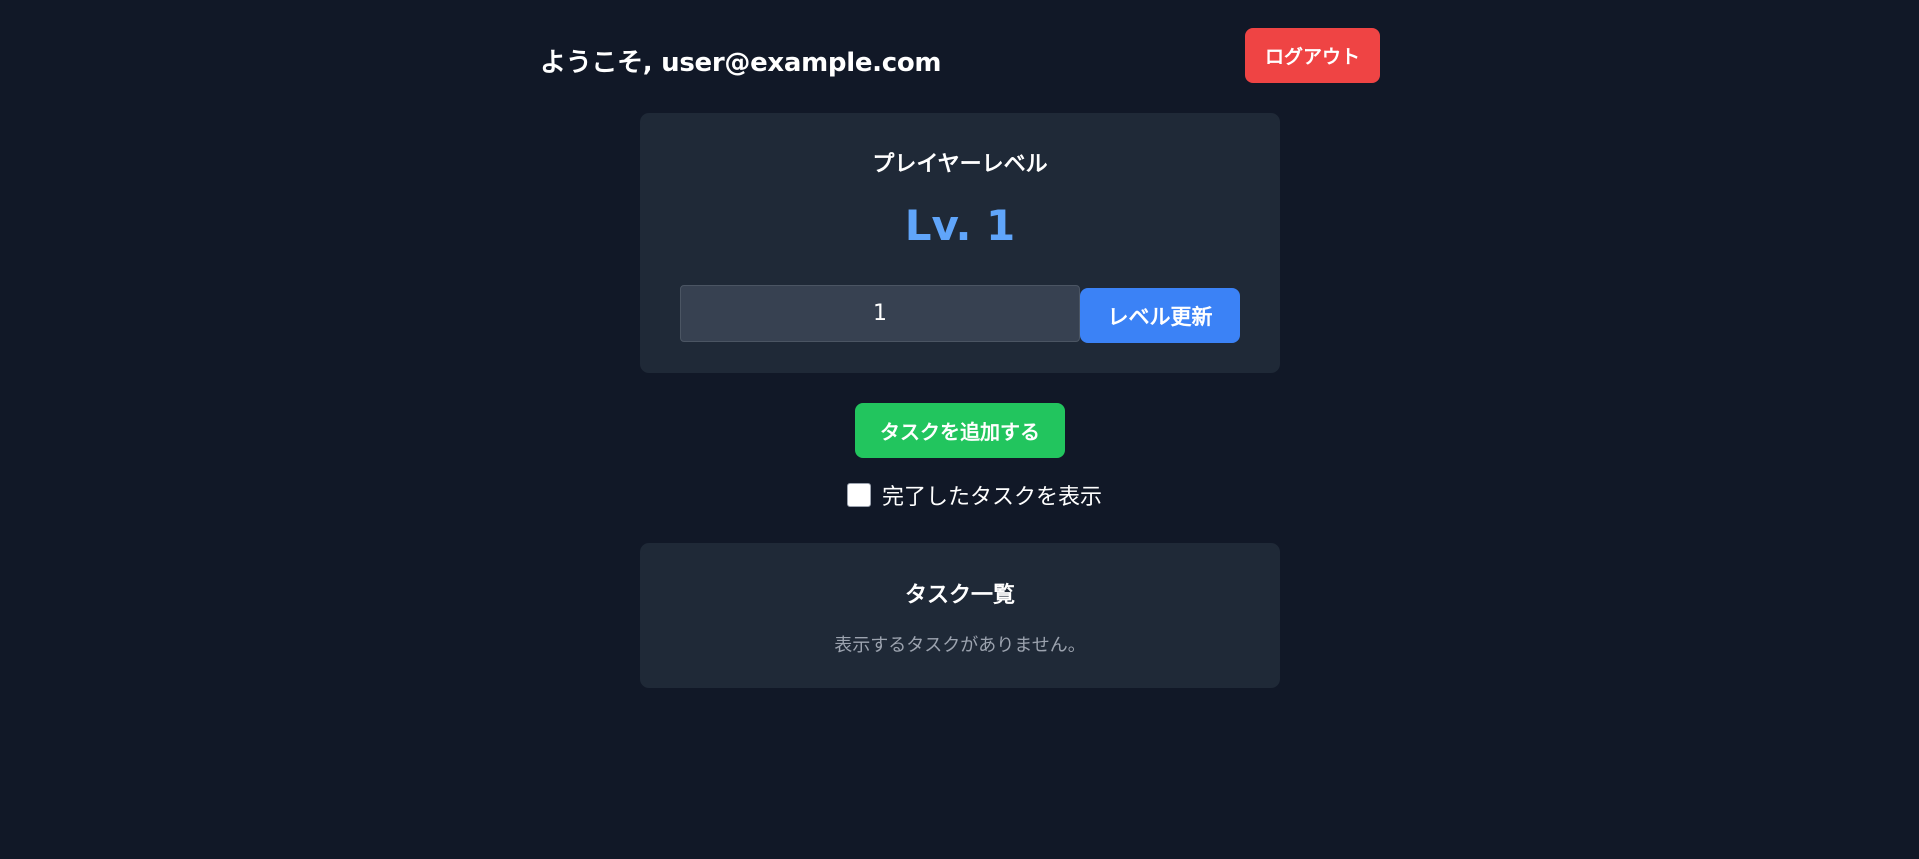  Describe the element at coordinates (960, 615) in the screenshot. I see `task-list-card: タスク一覧 表示するタスクがありません。` at that location.